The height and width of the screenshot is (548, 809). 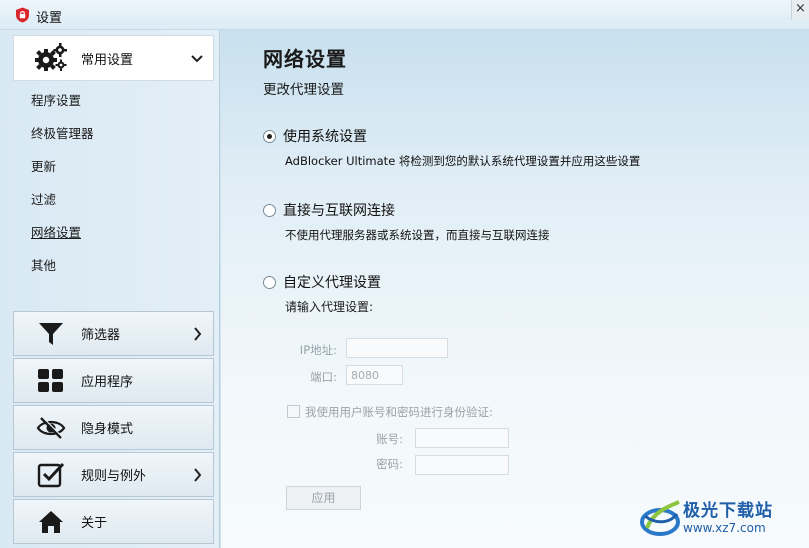 What do you see at coordinates (22, 15) in the screenshot?
I see `shield-lock-icon` at bounding box center [22, 15].